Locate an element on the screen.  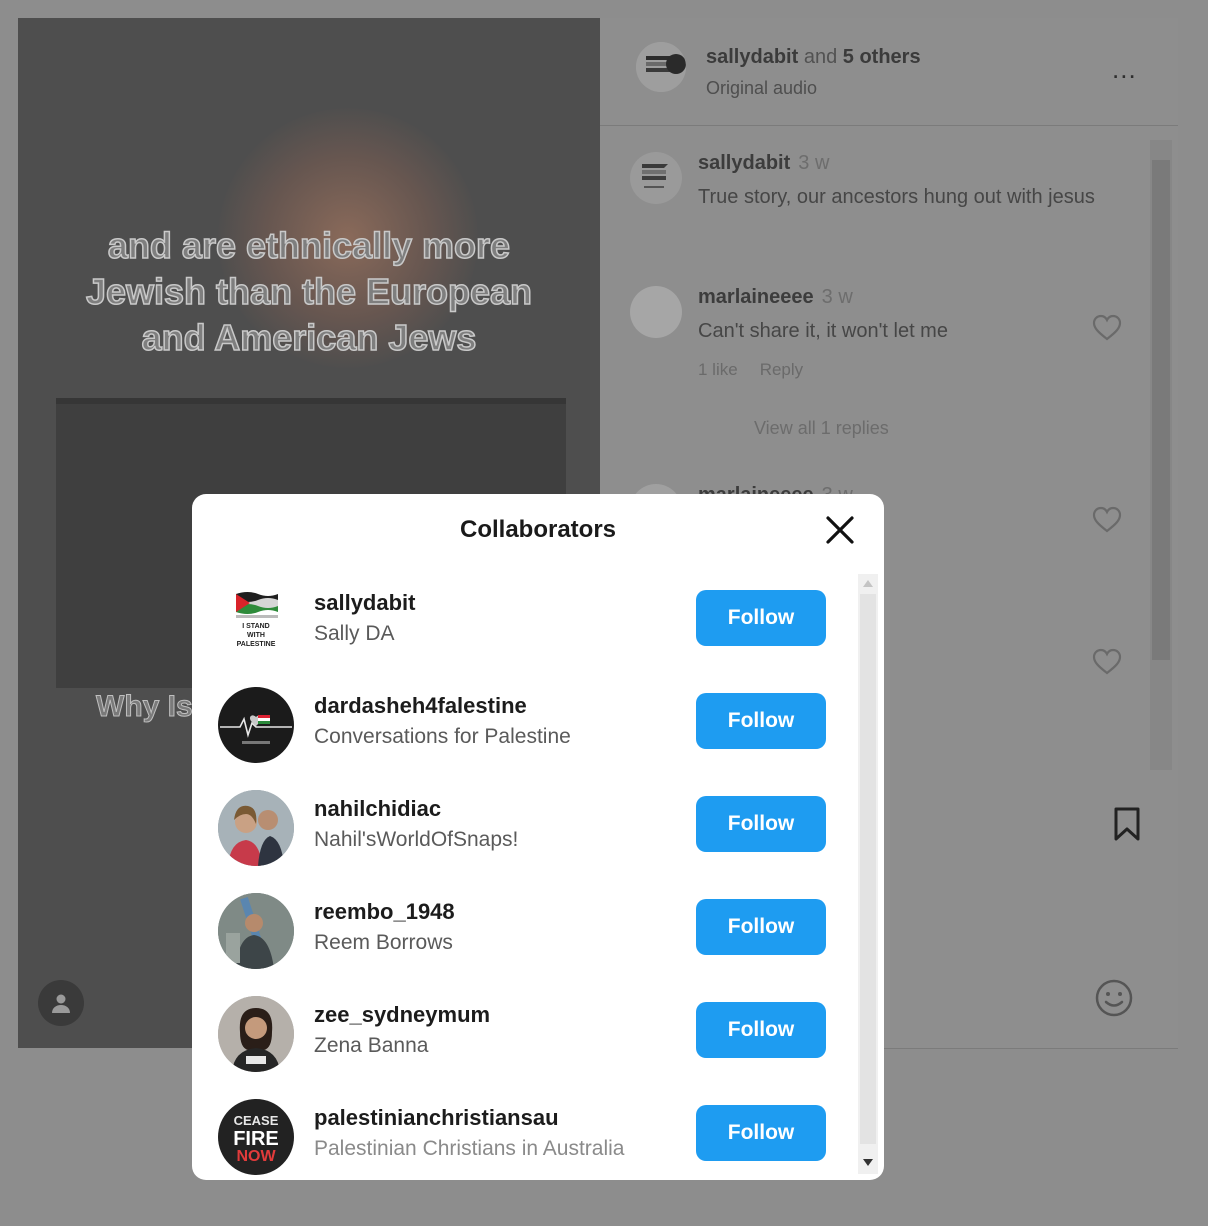
dialog-scrollbar-thumb is located at coordinates (868, 869).